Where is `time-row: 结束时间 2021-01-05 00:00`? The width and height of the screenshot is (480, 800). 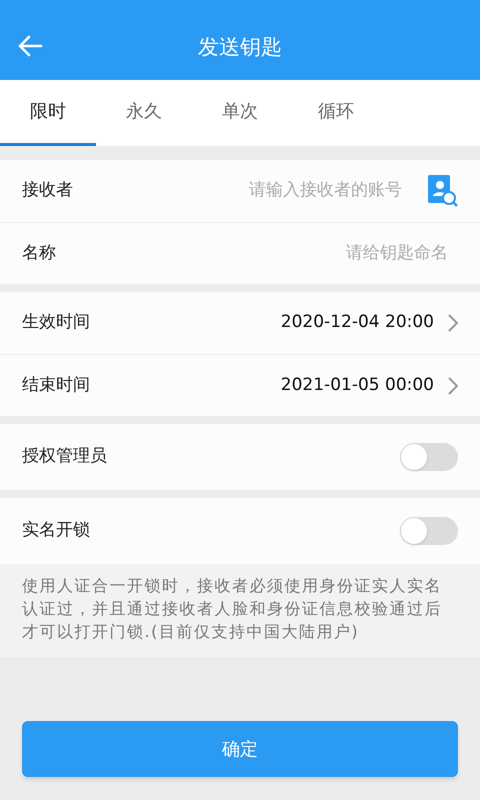
time-row: 结束时间 2021-01-05 00:00 is located at coordinates (240, 385).